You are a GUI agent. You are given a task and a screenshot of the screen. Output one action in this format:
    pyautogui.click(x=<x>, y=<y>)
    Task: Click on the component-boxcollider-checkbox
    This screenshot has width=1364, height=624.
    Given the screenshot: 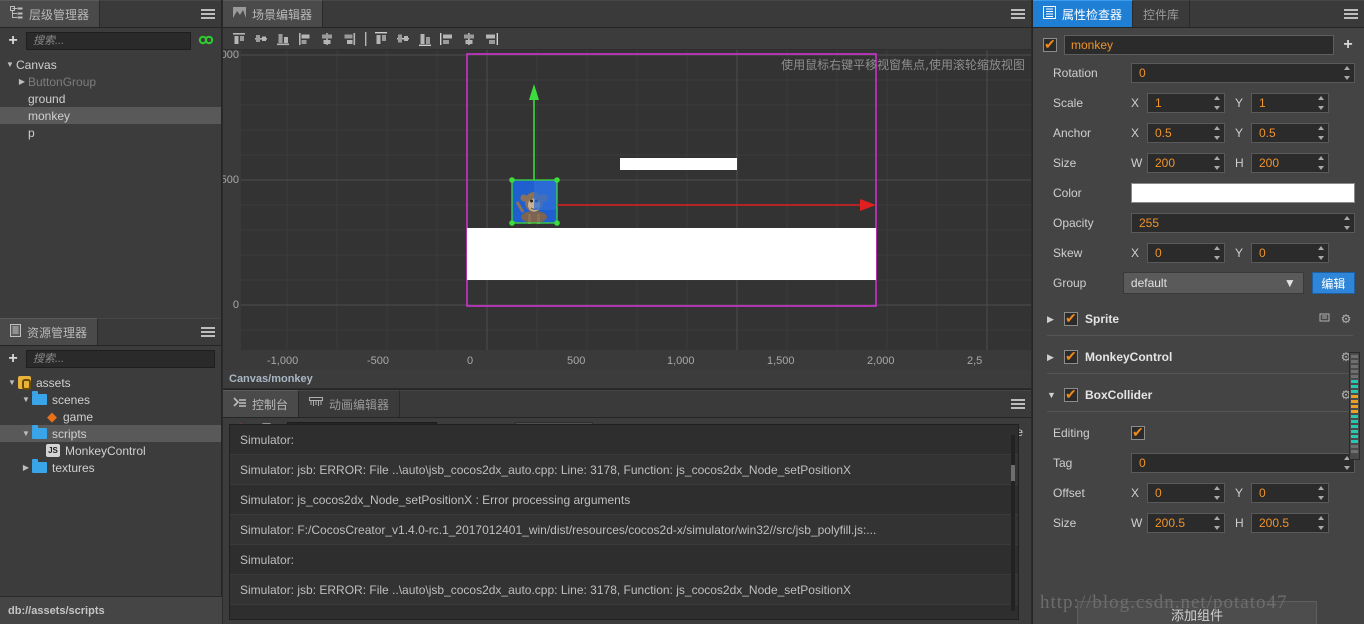 What is the action you would take?
    pyautogui.click(x=1071, y=394)
    